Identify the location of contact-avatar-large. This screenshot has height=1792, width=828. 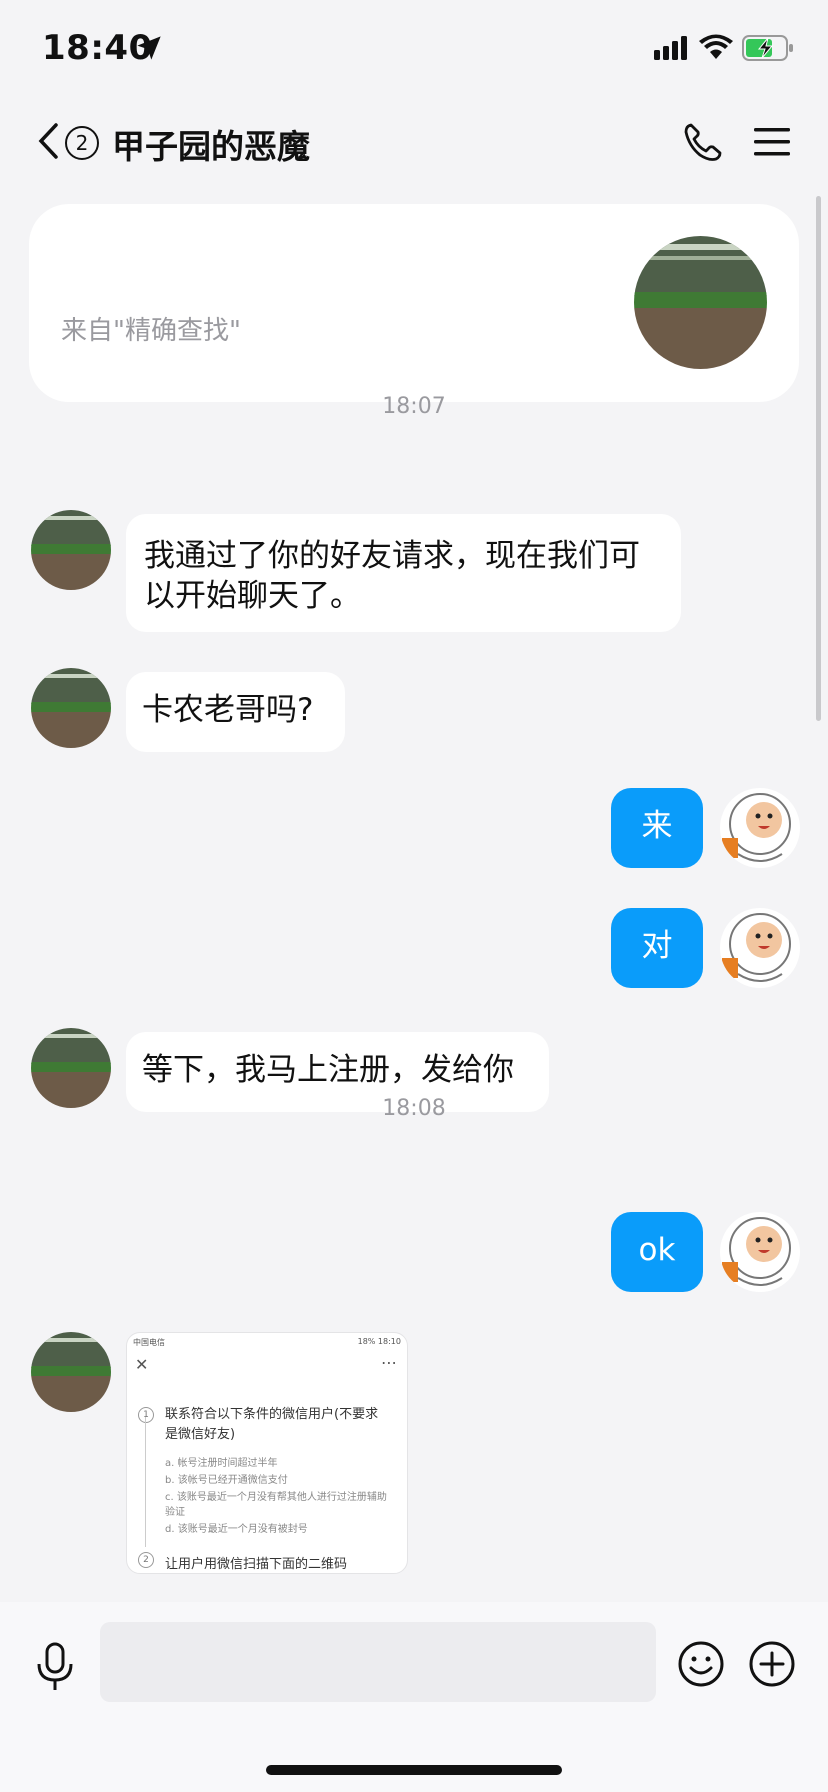
(700, 302).